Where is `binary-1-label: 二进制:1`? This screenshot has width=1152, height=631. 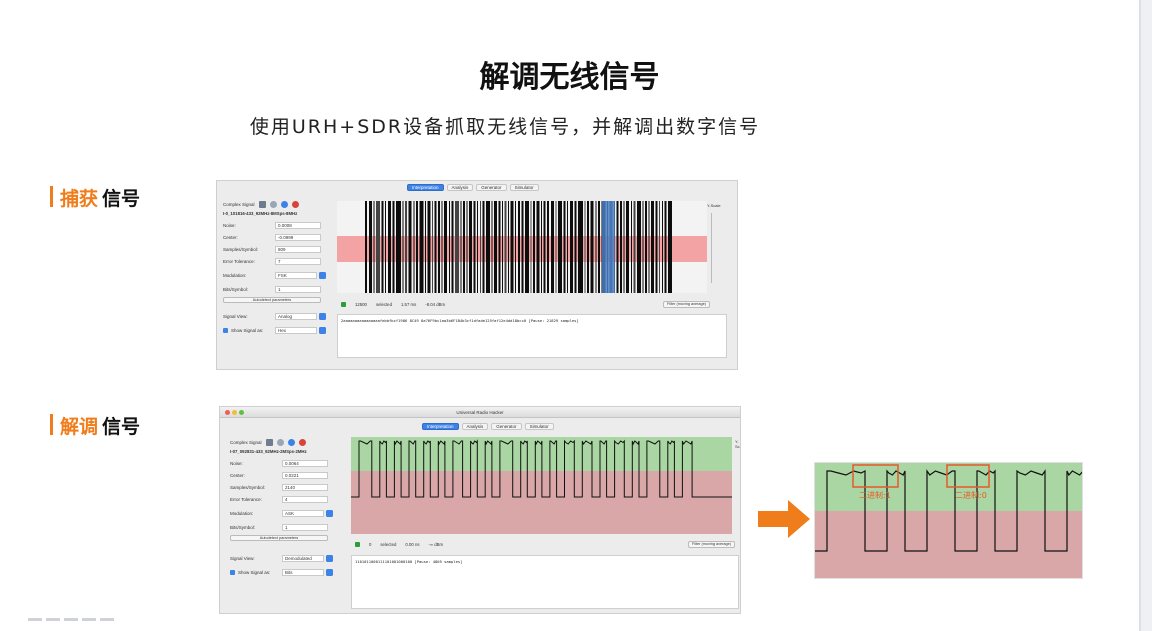 binary-1-label: 二进制:1 is located at coordinates (875, 495).